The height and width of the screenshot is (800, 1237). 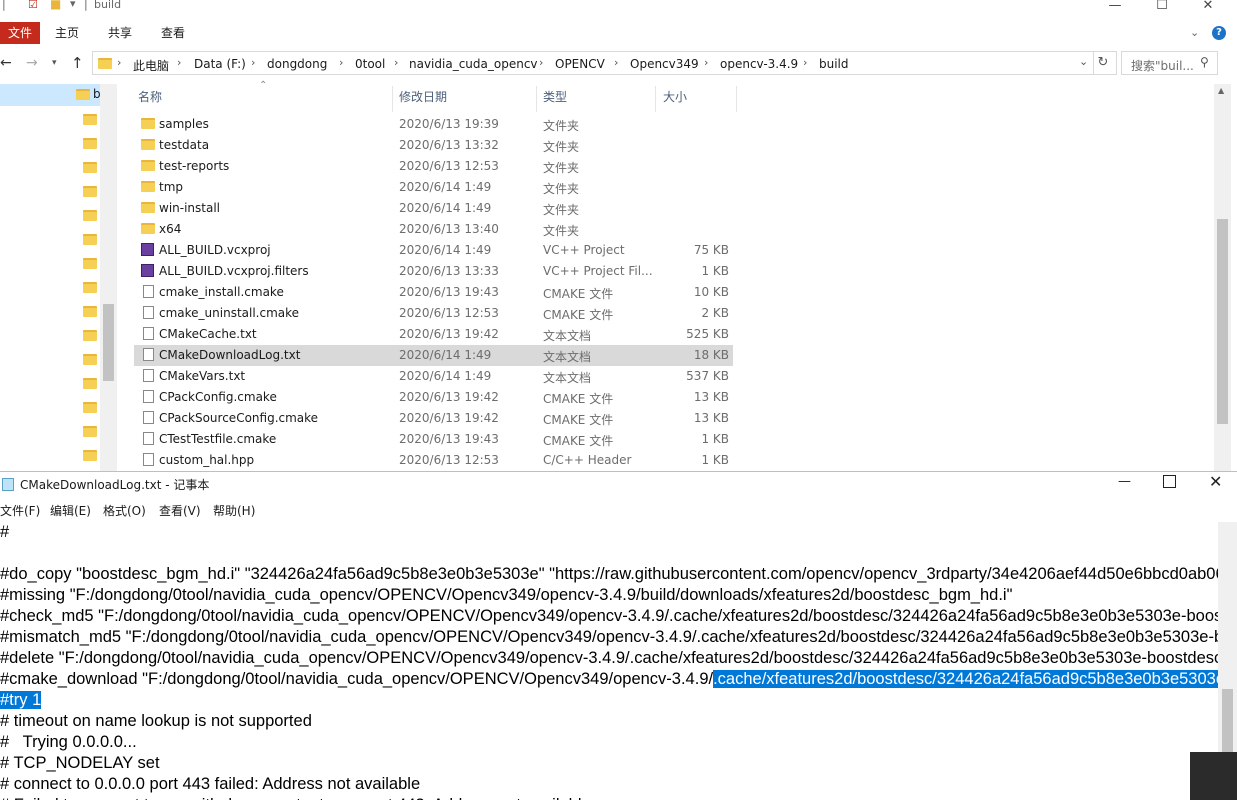 I want to click on menu-format: 格式(O), so click(x=124, y=510).